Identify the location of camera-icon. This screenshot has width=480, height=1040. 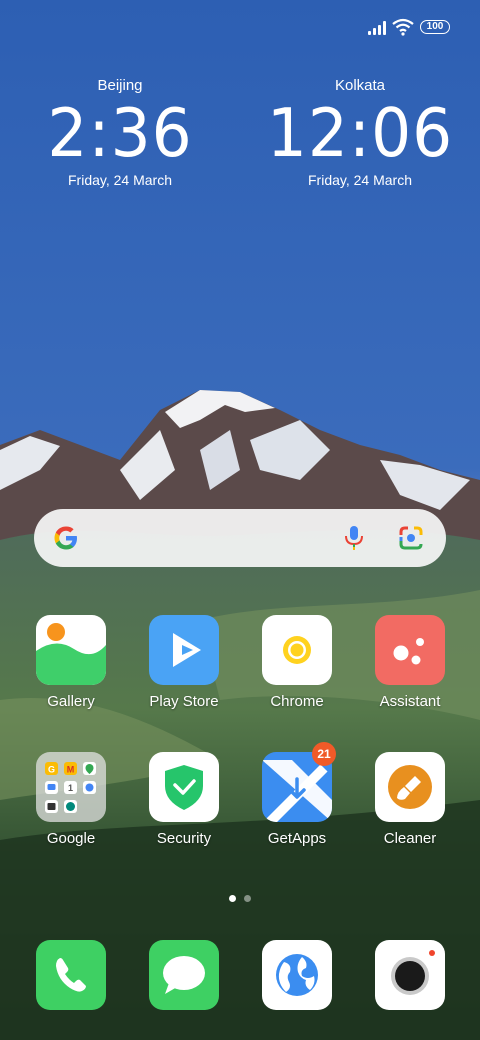
(410, 975).